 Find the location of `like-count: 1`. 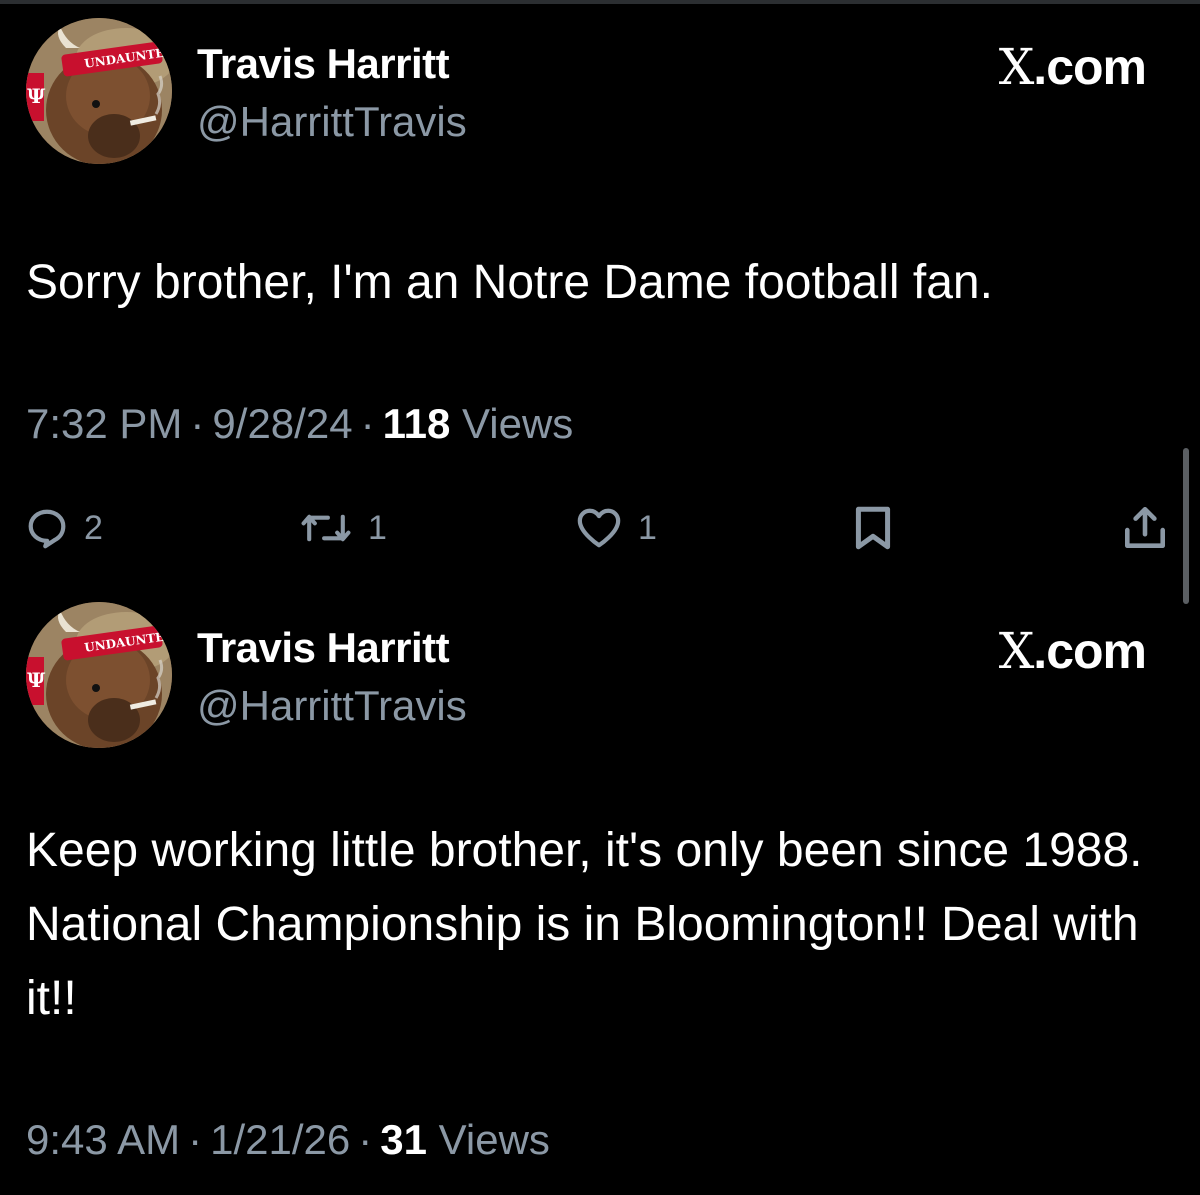

like-count: 1 is located at coordinates (647, 527).